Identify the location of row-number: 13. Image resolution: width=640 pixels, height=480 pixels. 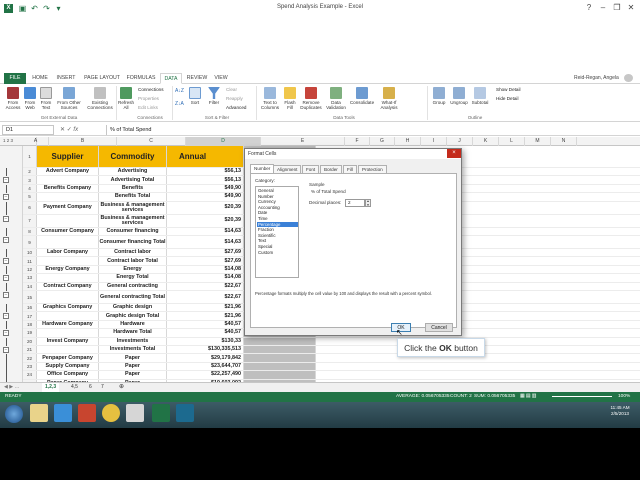
(30, 278).